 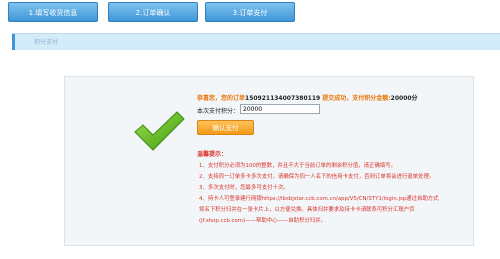 I want to click on points-input, so click(x=280, y=109).